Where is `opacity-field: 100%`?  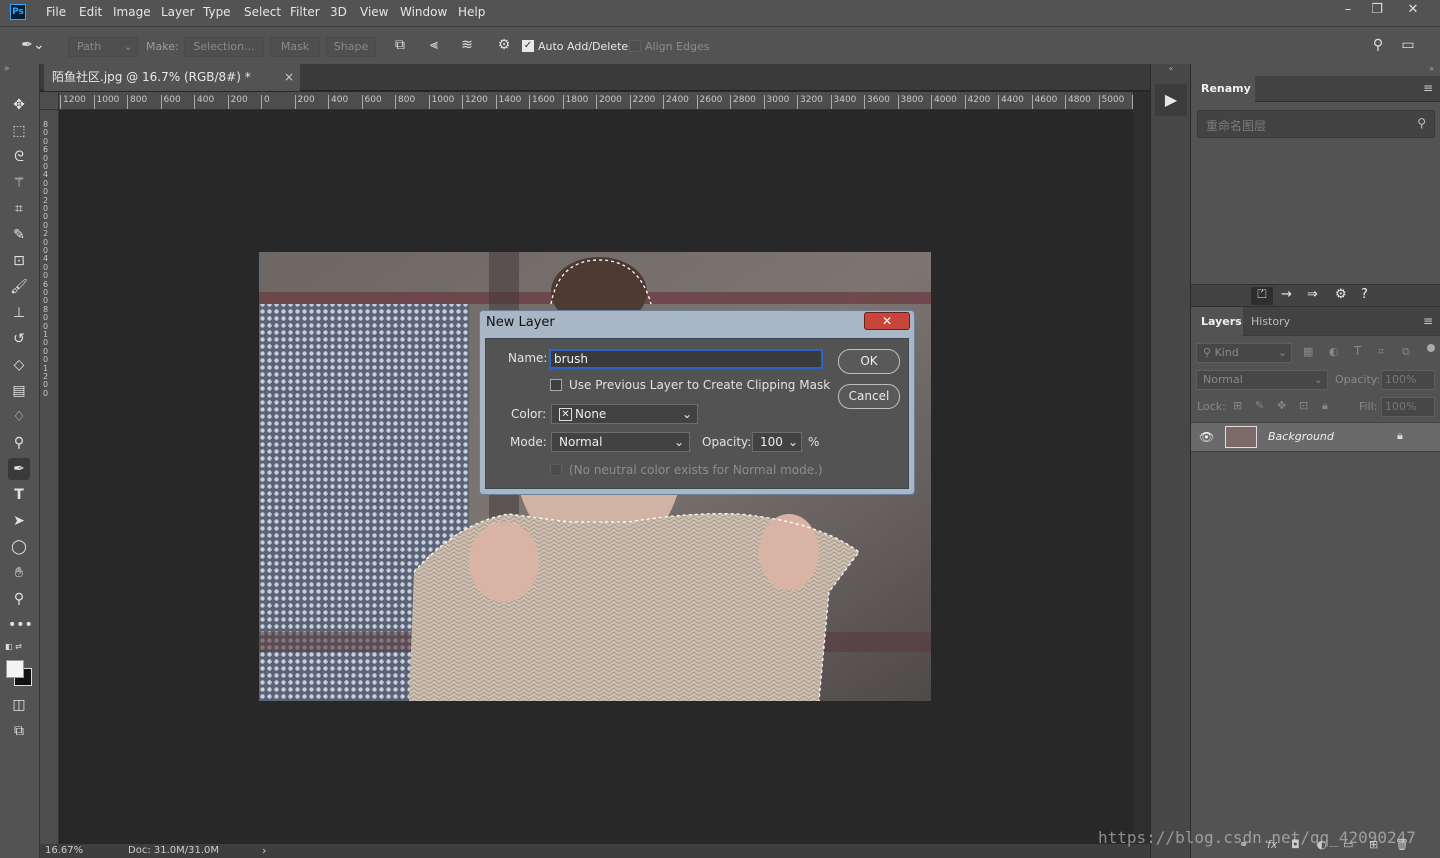 opacity-field: 100% is located at coordinates (1408, 380).